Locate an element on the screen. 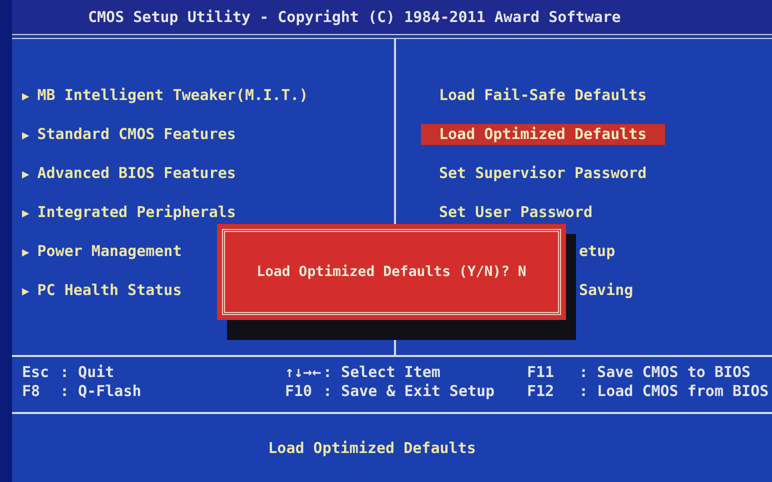  menu-item: ▶ Advanced BIOS Features is located at coordinates (208, 173).